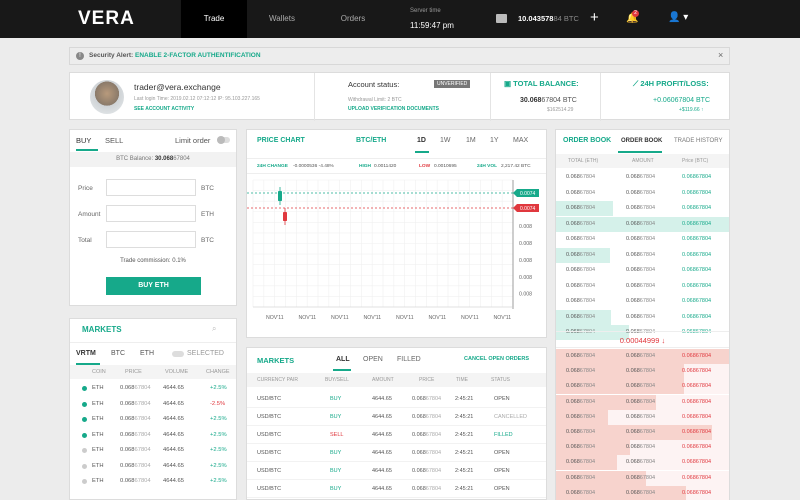 The width and height of the screenshot is (800, 500). I want to click on close-icon: ×, so click(720, 55).